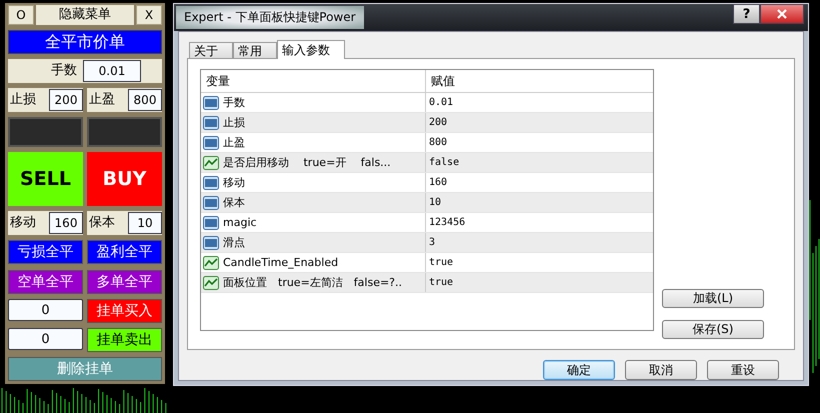 This screenshot has width=820, height=413. What do you see at coordinates (124, 282) in the screenshot?
I see `close-orders-button: 多单全平` at bounding box center [124, 282].